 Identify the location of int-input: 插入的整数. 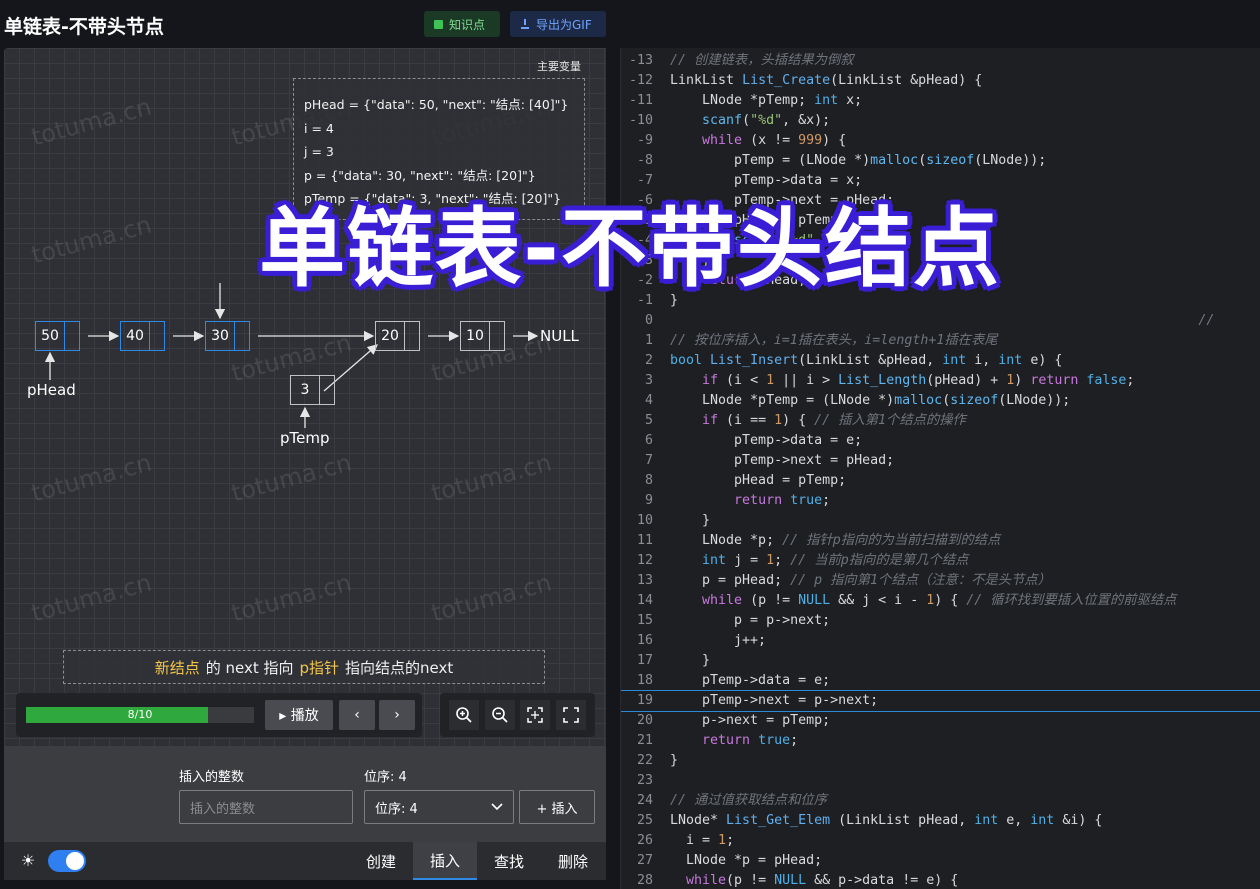
(266, 807).